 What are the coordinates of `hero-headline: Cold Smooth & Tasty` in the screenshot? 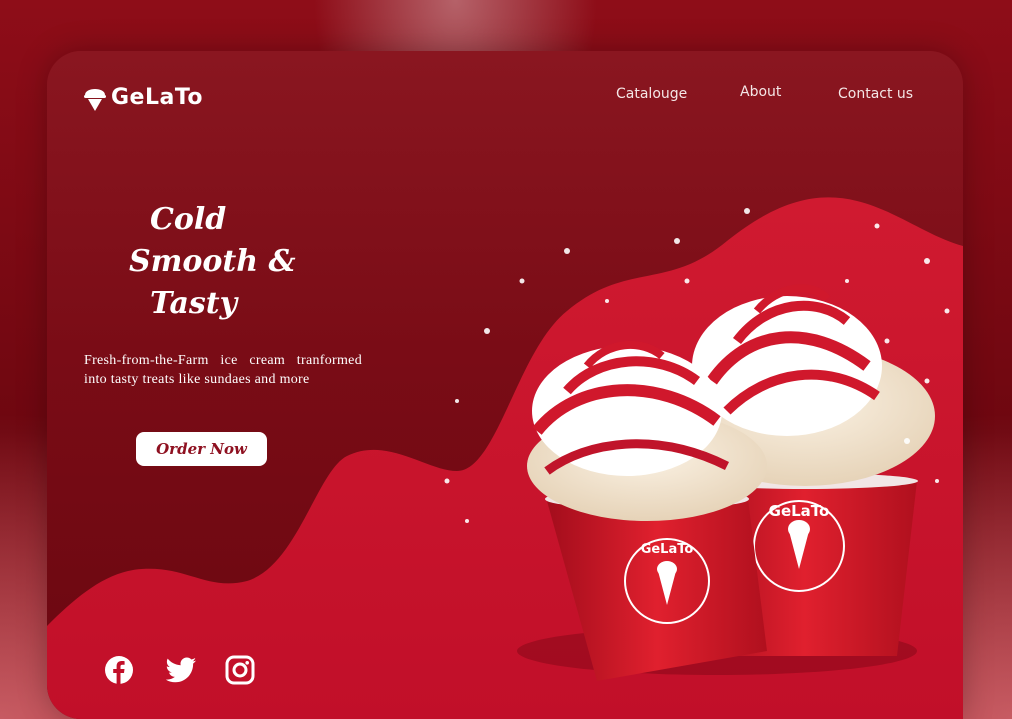 It's located at (211, 262).